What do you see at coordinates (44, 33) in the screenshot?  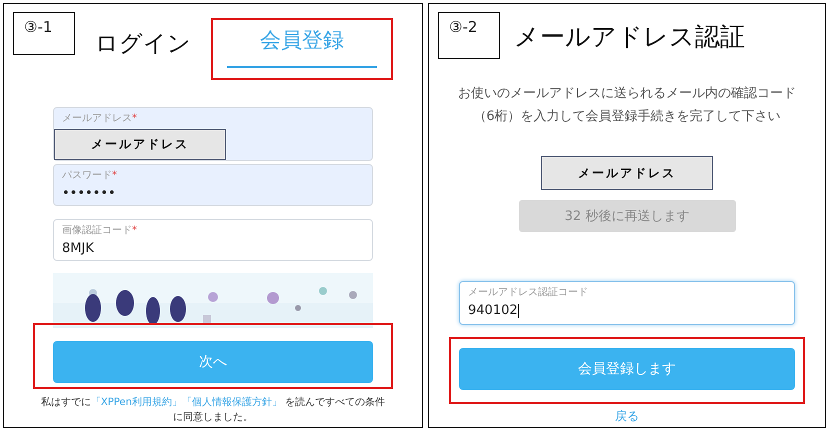 I see `step-label: ③-1` at bounding box center [44, 33].